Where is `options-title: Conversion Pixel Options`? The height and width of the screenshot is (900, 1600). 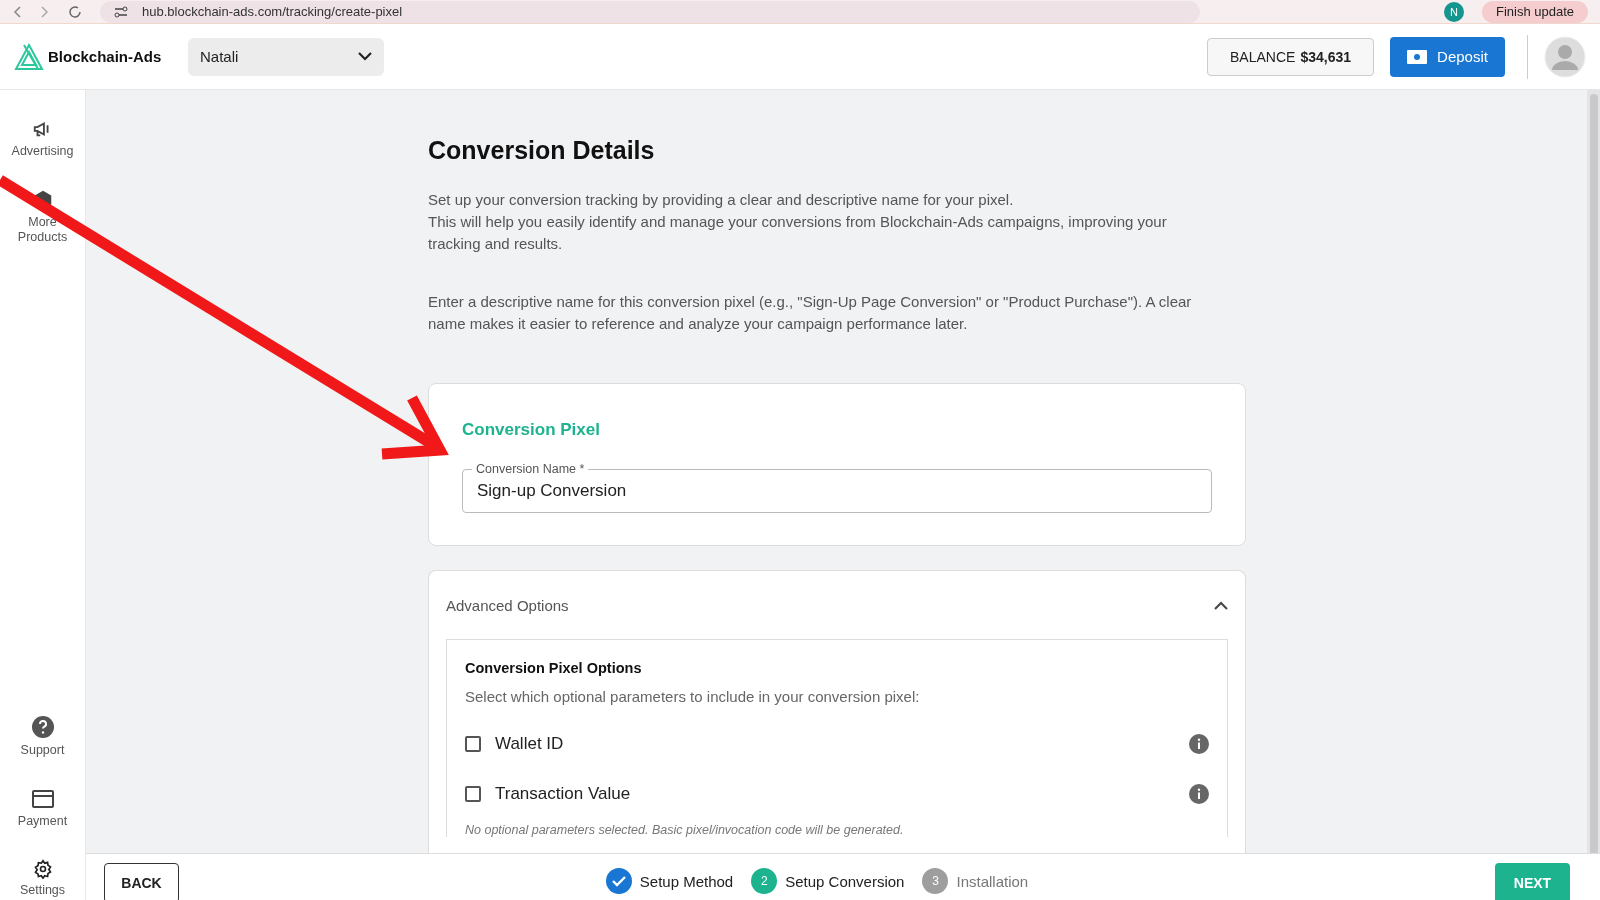
options-title: Conversion Pixel Options is located at coordinates (554, 668).